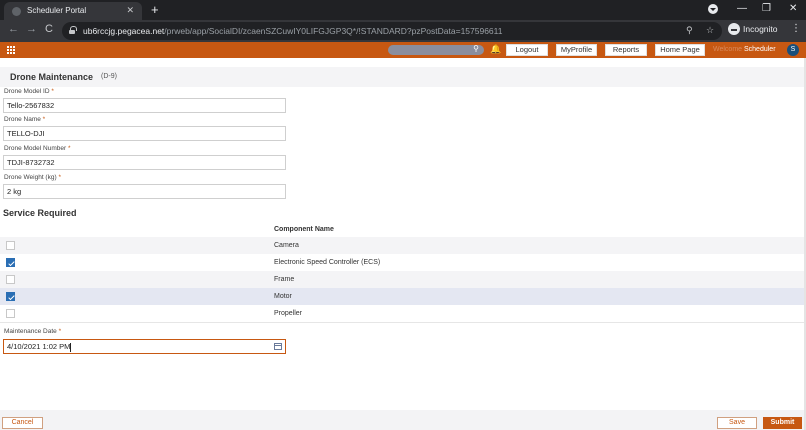  What do you see at coordinates (284, 279) in the screenshot?
I see `component-name: Frame` at bounding box center [284, 279].